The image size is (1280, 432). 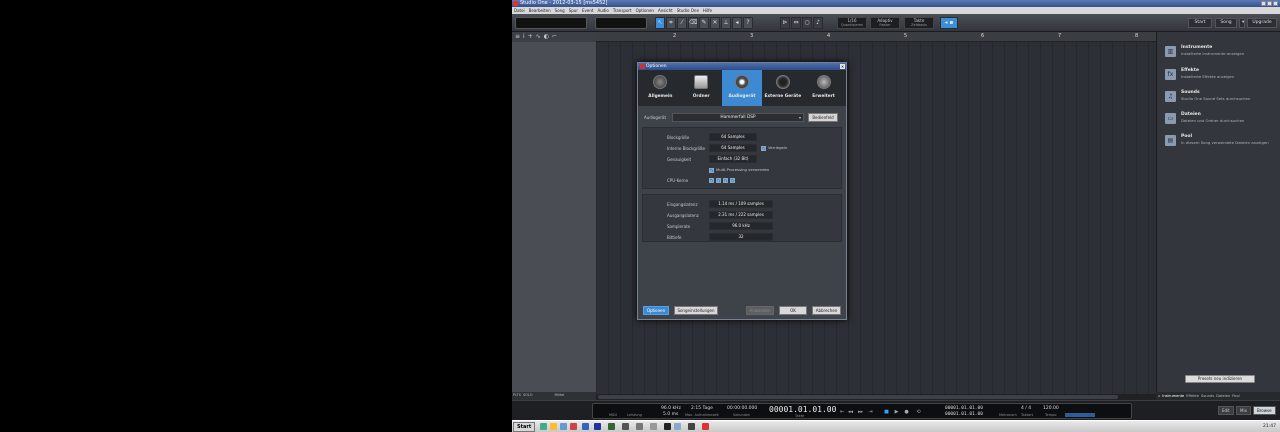 I want to click on mute-tool-icon: ✕, so click(x=715, y=23).